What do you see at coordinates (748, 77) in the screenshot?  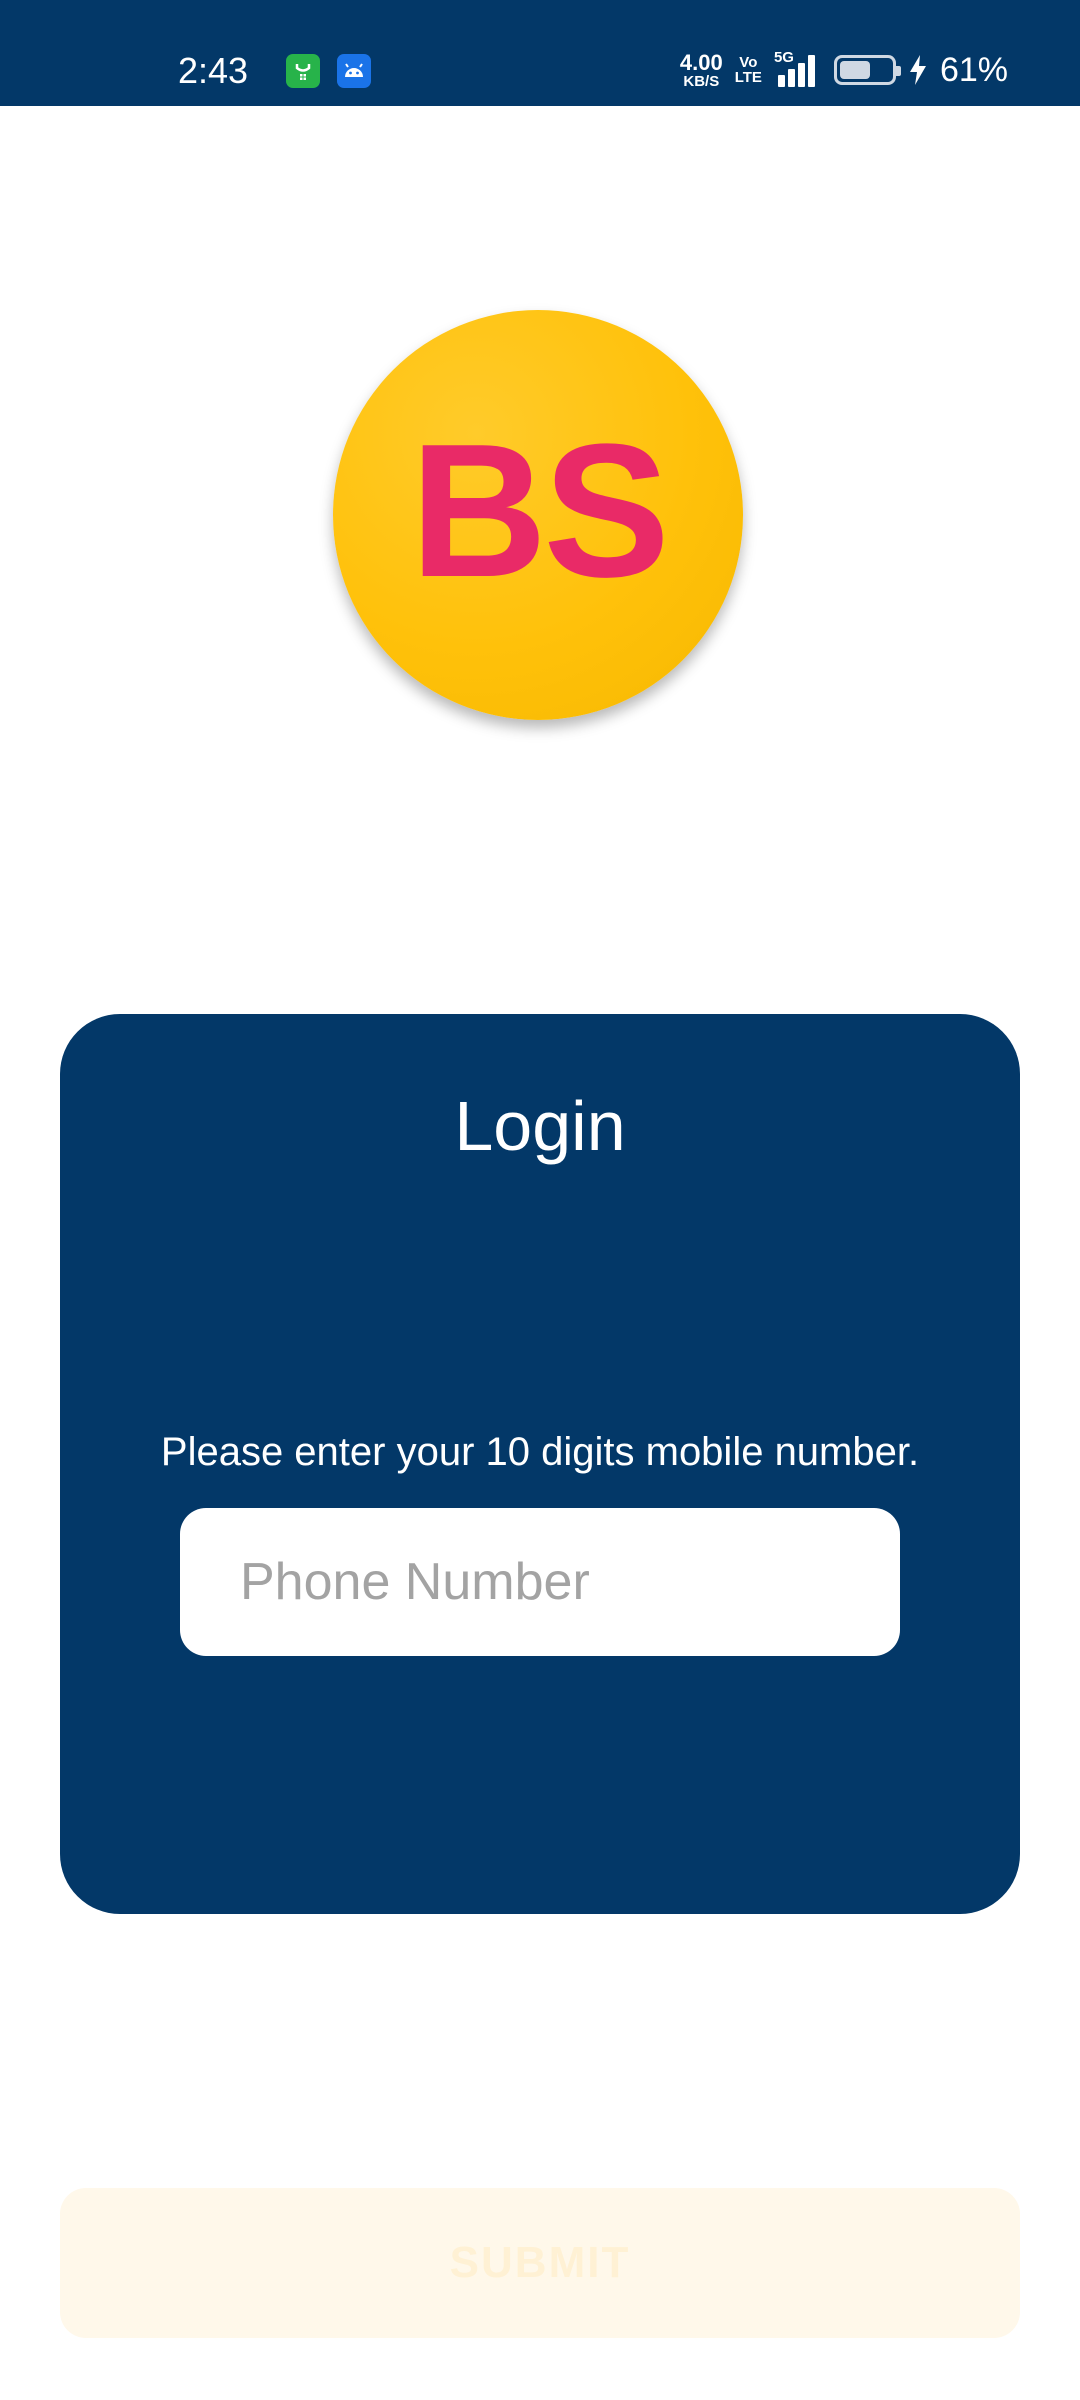 I see `volte-bottom: LTE` at bounding box center [748, 77].